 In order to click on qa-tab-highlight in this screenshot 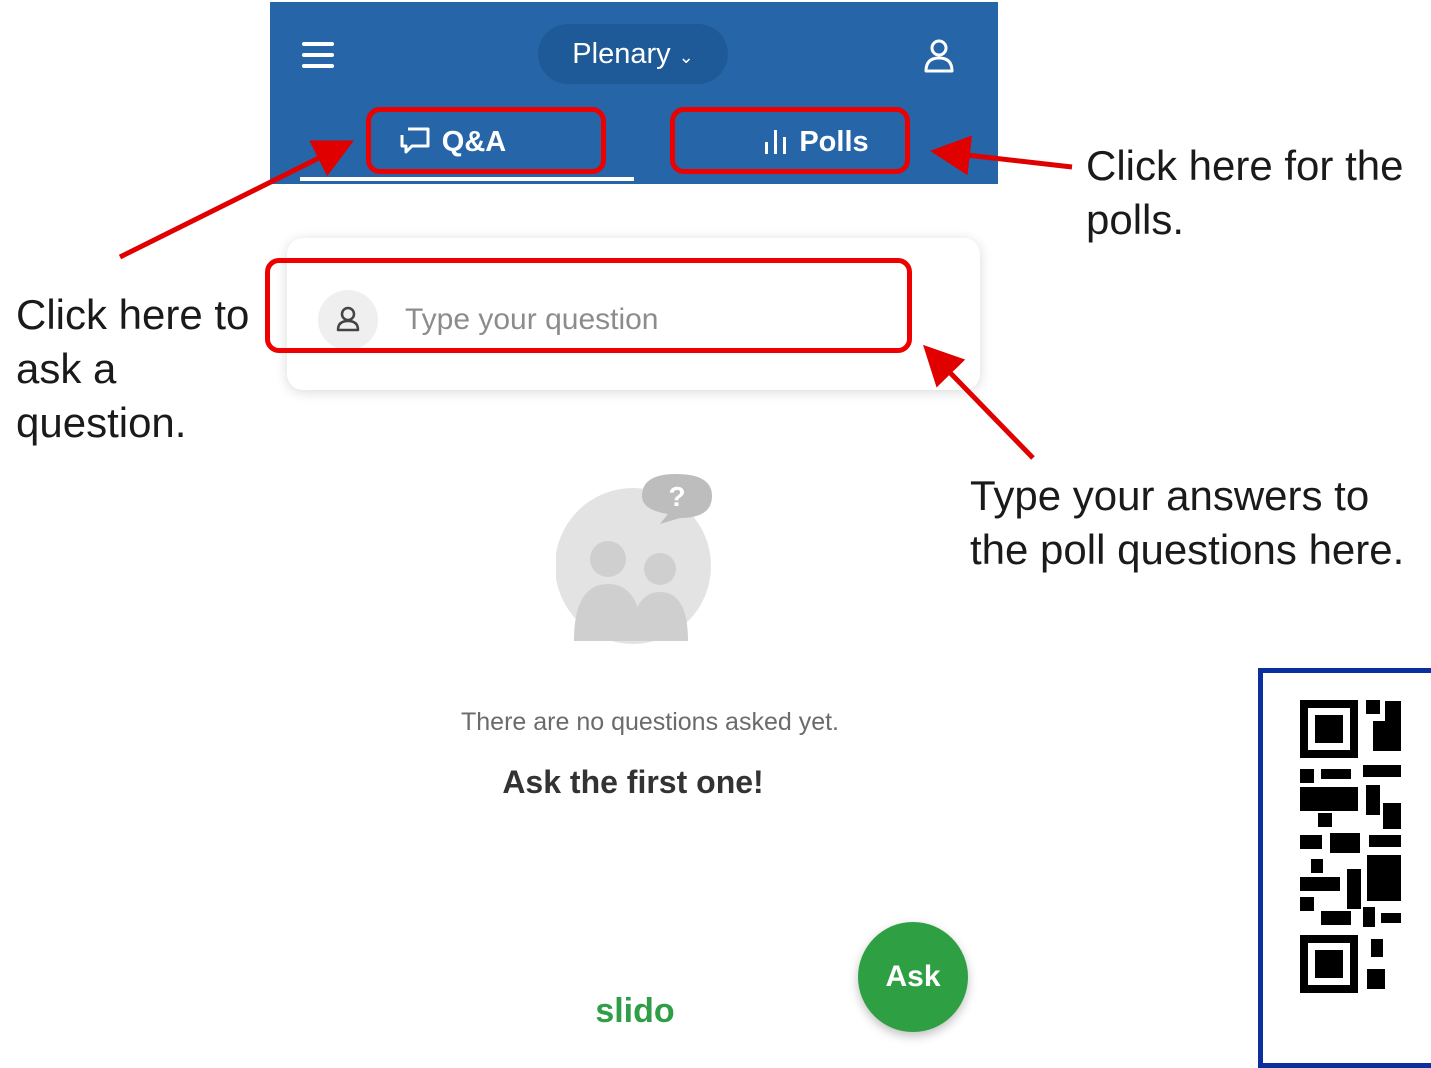, I will do `click(486, 140)`.